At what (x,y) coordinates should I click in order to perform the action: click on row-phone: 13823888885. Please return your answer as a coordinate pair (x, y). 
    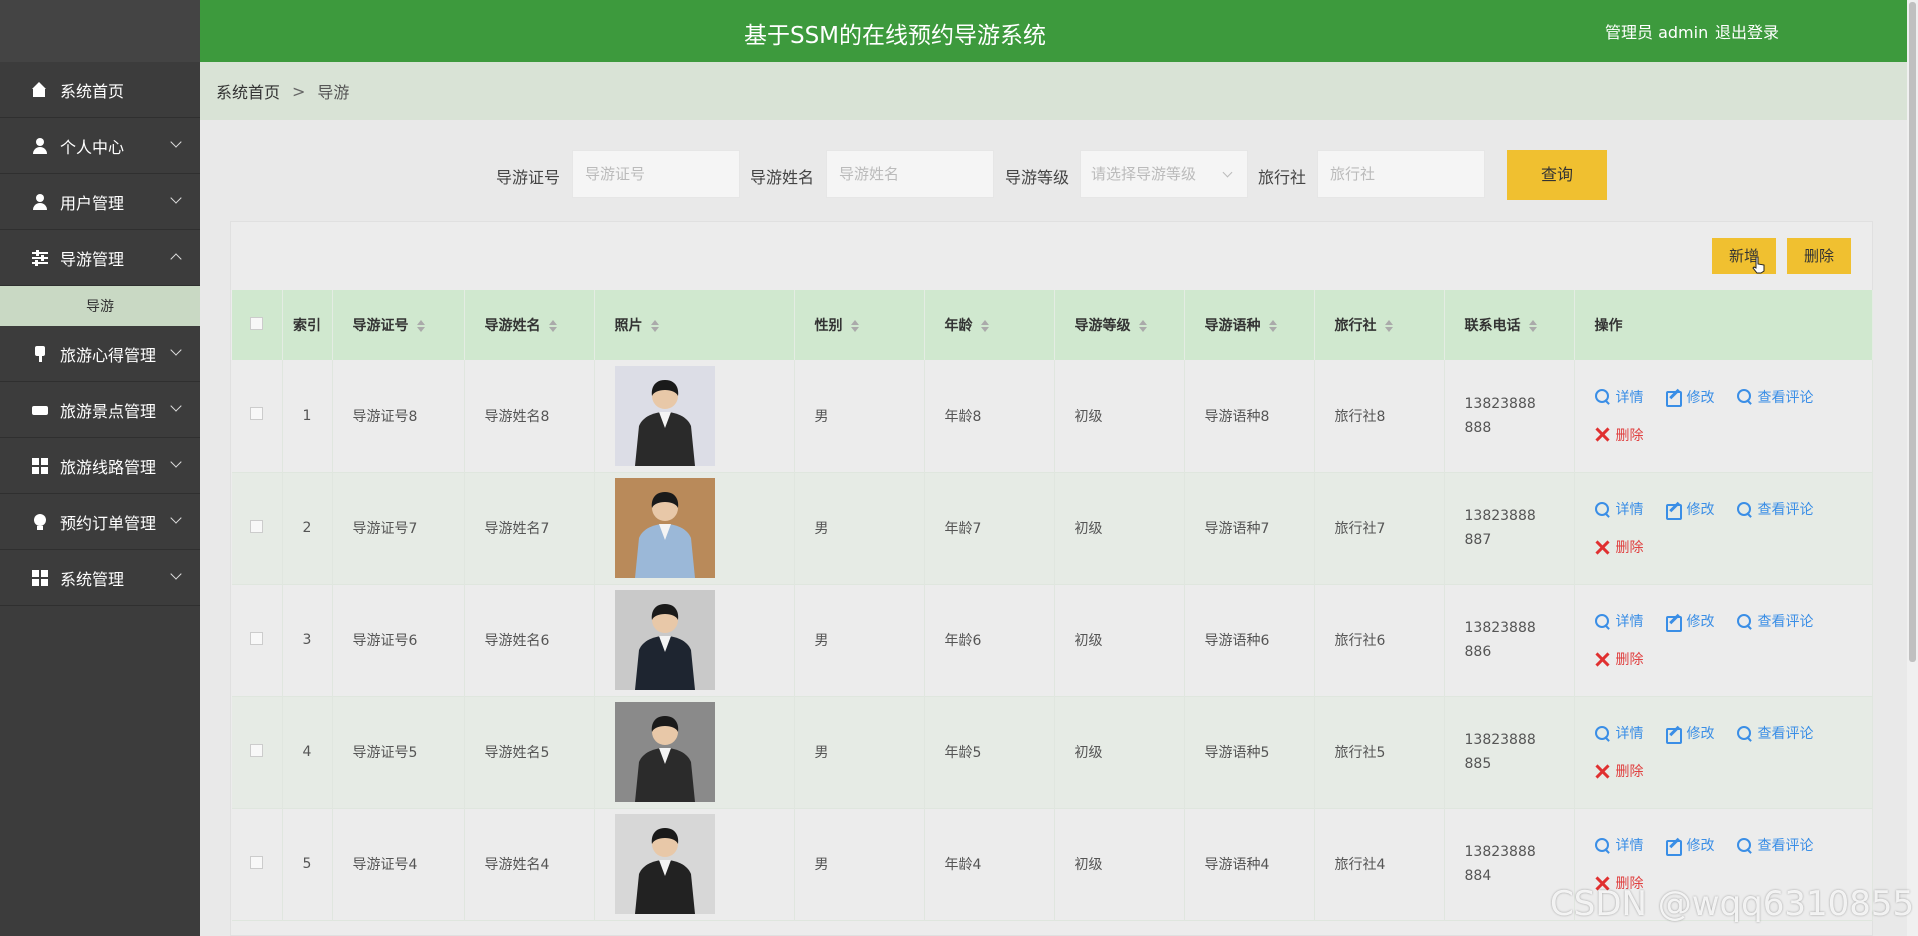
    Looking at the image, I should click on (1509, 752).